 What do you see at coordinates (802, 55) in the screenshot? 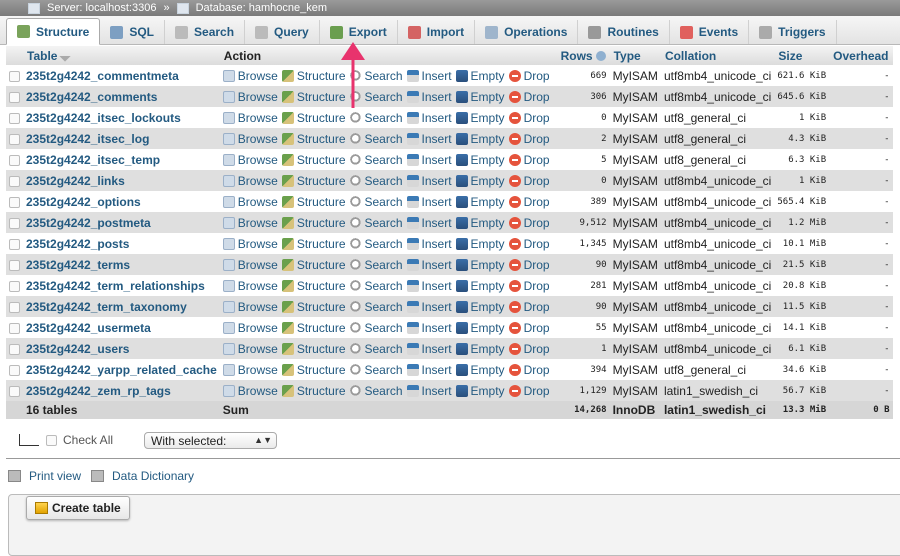
I see `header-size: Size` at bounding box center [802, 55].